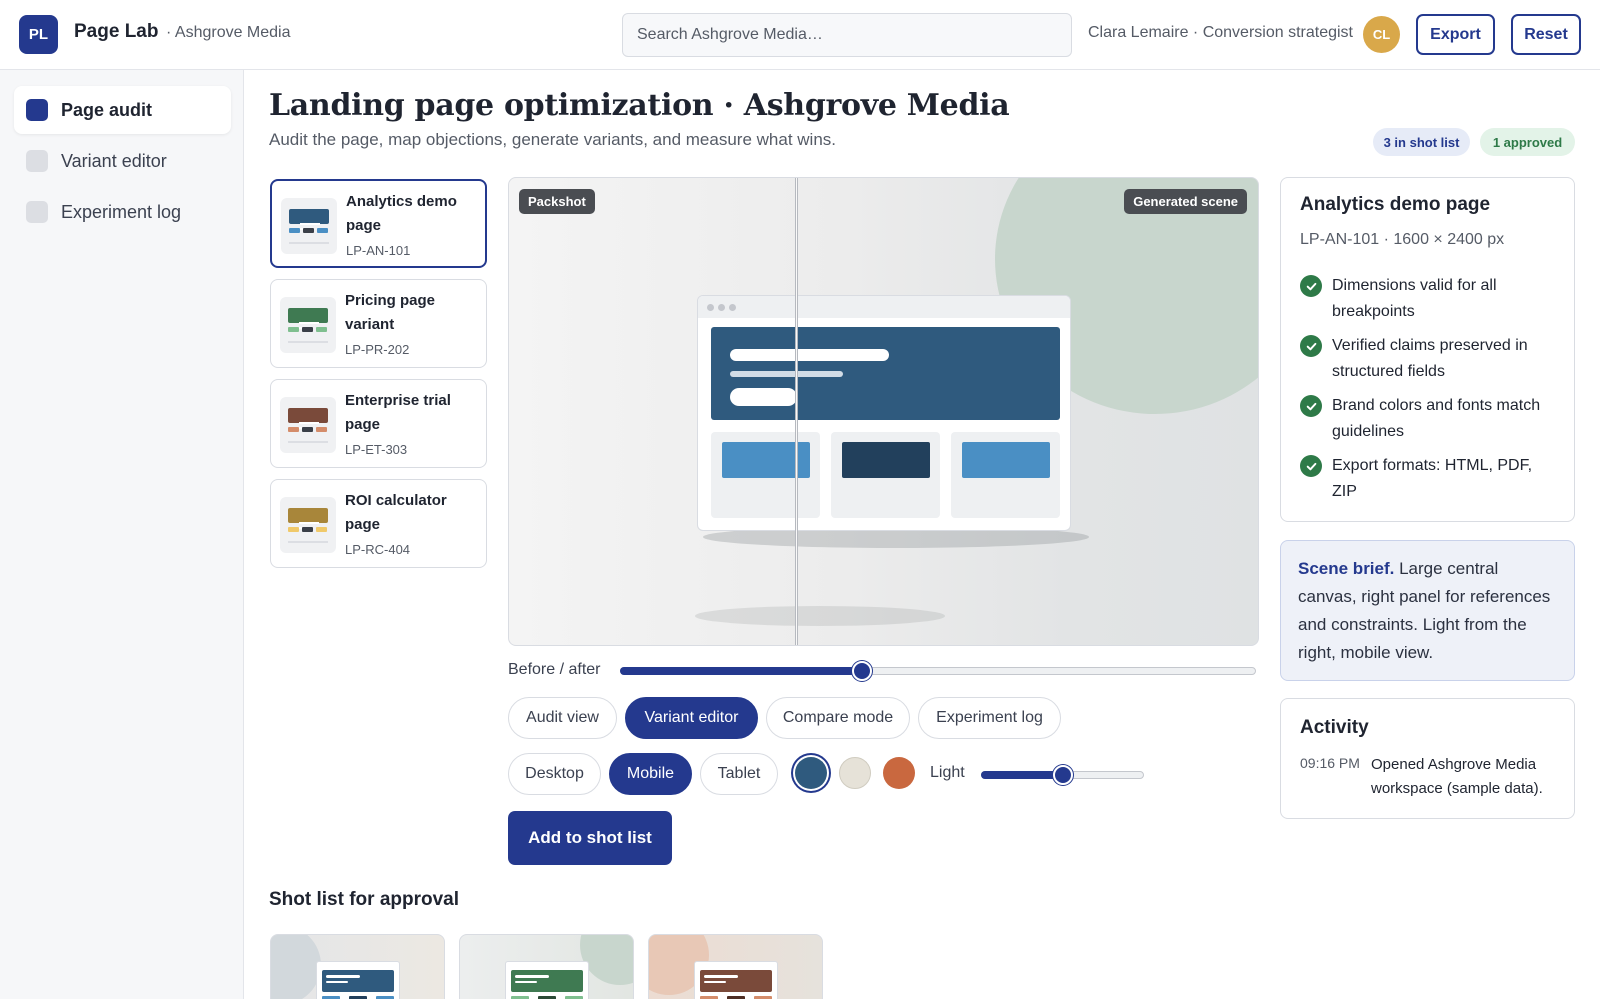 The height and width of the screenshot is (999, 1600). Describe the element at coordinates (557, 201) in the screenshot. I see `packshot-tag: Packshot` at that location.